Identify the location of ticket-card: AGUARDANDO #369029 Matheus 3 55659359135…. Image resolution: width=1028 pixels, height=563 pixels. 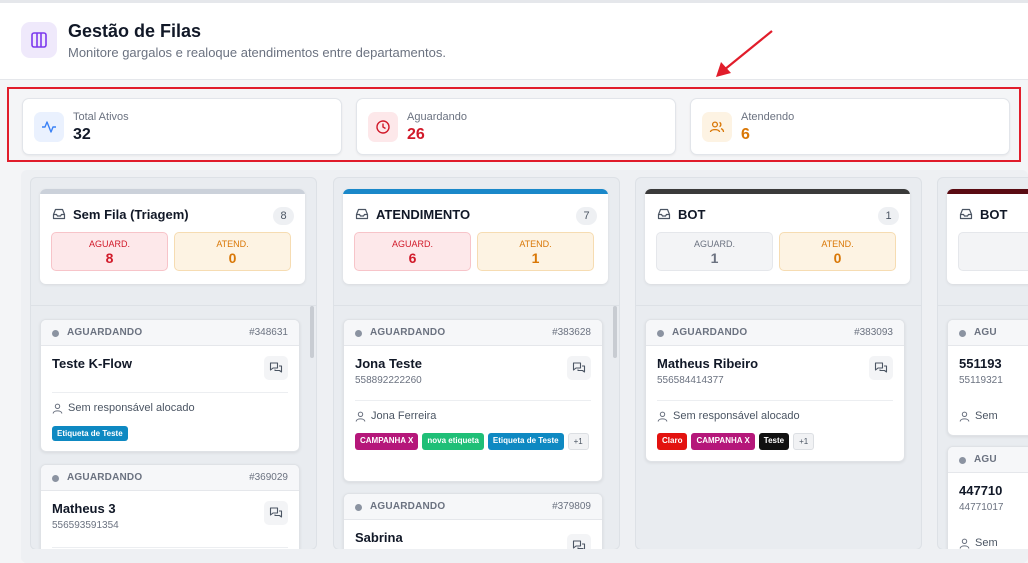
(170, 506).